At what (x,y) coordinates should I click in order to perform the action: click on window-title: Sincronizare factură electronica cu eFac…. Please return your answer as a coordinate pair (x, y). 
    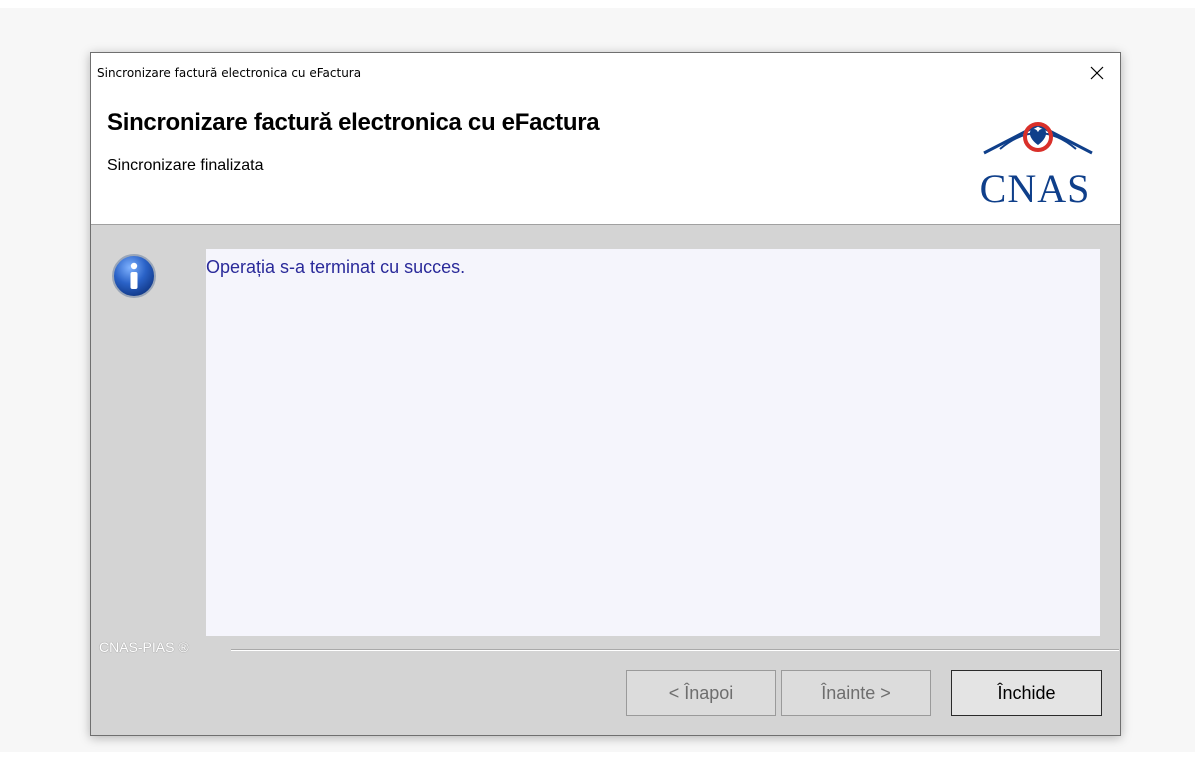
    Looking at the image, I should click on (229, 73).